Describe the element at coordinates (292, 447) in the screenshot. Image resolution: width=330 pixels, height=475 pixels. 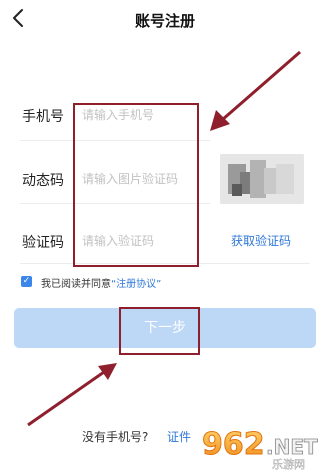
I see `svg-text: .NET` at that location.